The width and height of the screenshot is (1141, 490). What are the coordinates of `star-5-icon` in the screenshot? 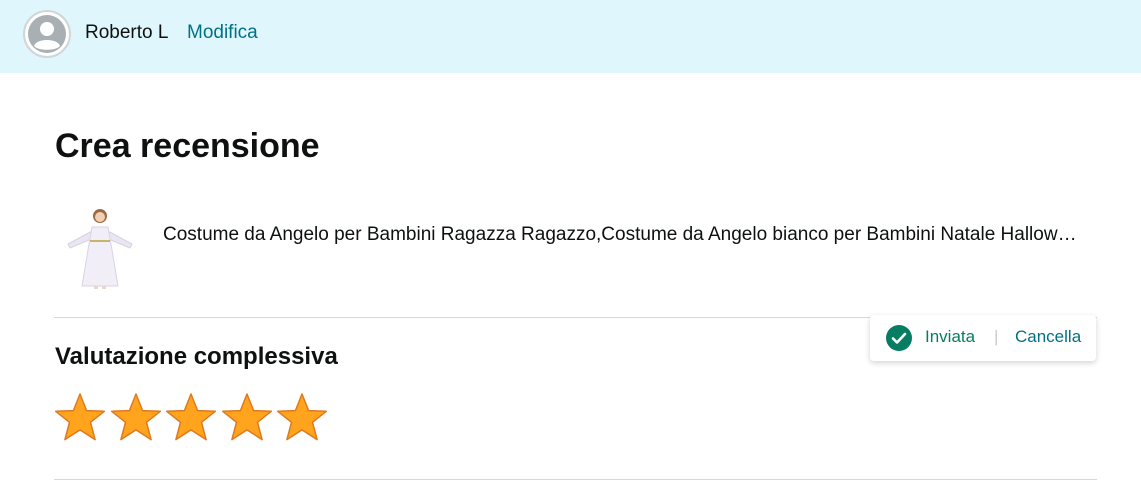 It's located at (302, 418).